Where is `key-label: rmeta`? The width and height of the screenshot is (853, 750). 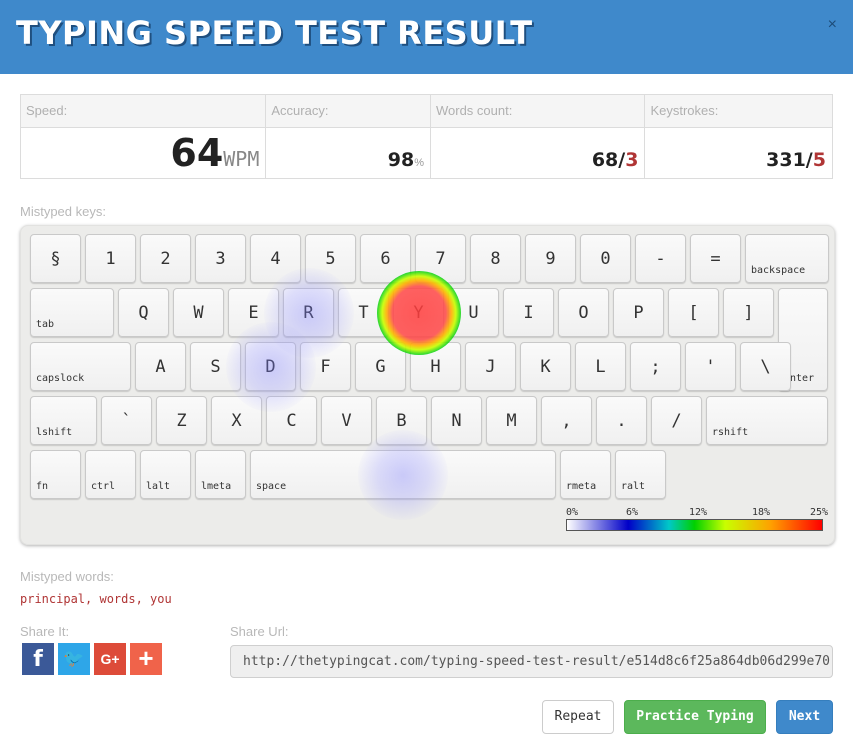
key-label: rmeta is located at coordinates (581, 486).